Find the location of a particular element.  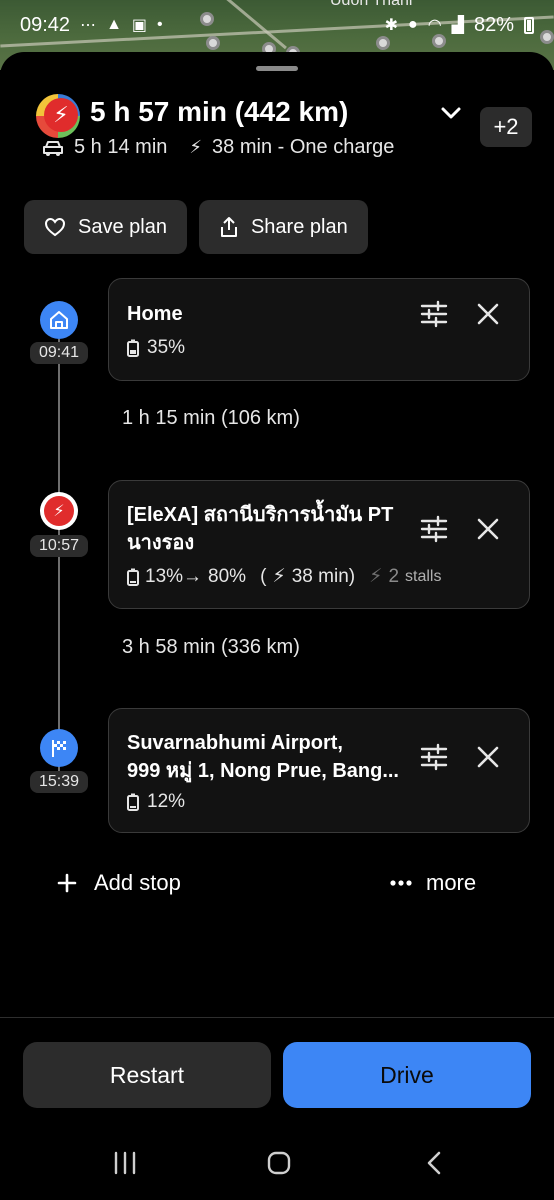

status-bar: 09:42 ⋯ ▲ ▣ • ✱ ● ◠ ▟ 82% is located at coordinates (277, 25).